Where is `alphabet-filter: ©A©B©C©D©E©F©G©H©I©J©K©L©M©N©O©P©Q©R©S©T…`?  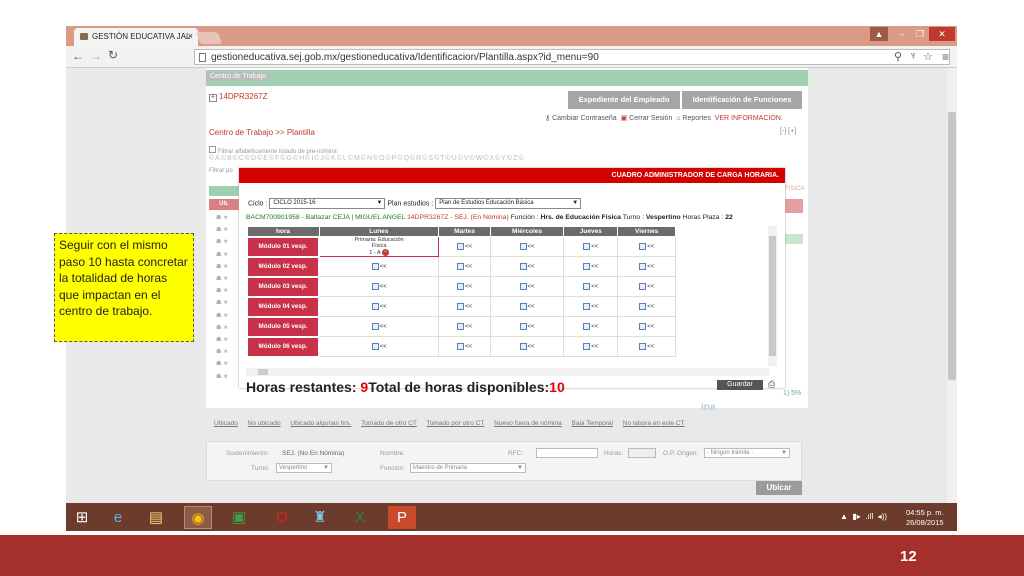 alphabet-filter: ©A©B©C©D©E©F©G©H©I©J©K©L©M©N©O©P©Q©R©S©T… is located at coordinates (367, 158).